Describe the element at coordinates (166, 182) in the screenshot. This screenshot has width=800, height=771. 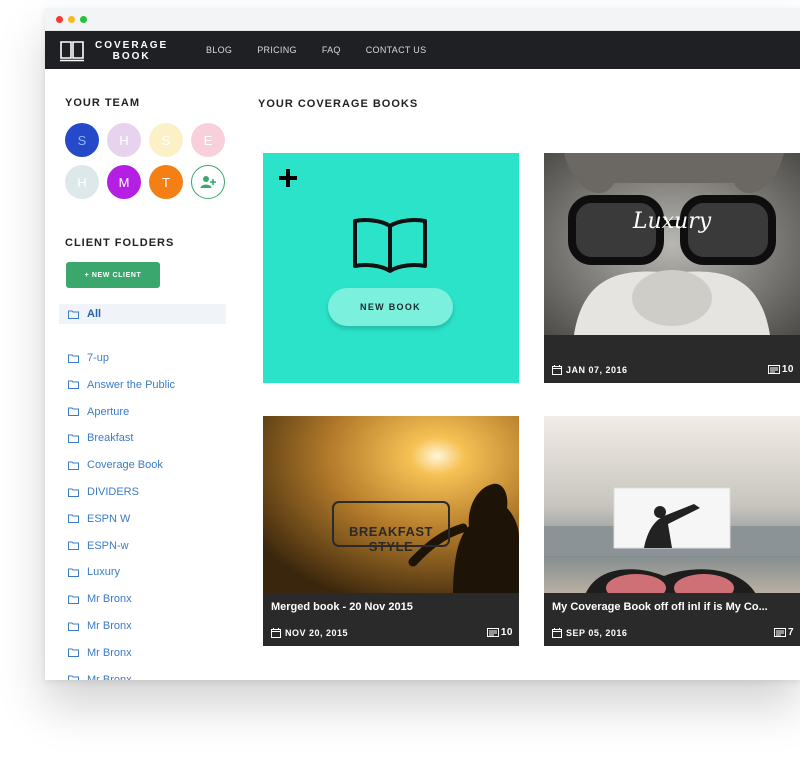
I see `team-avatar: T` at that location.